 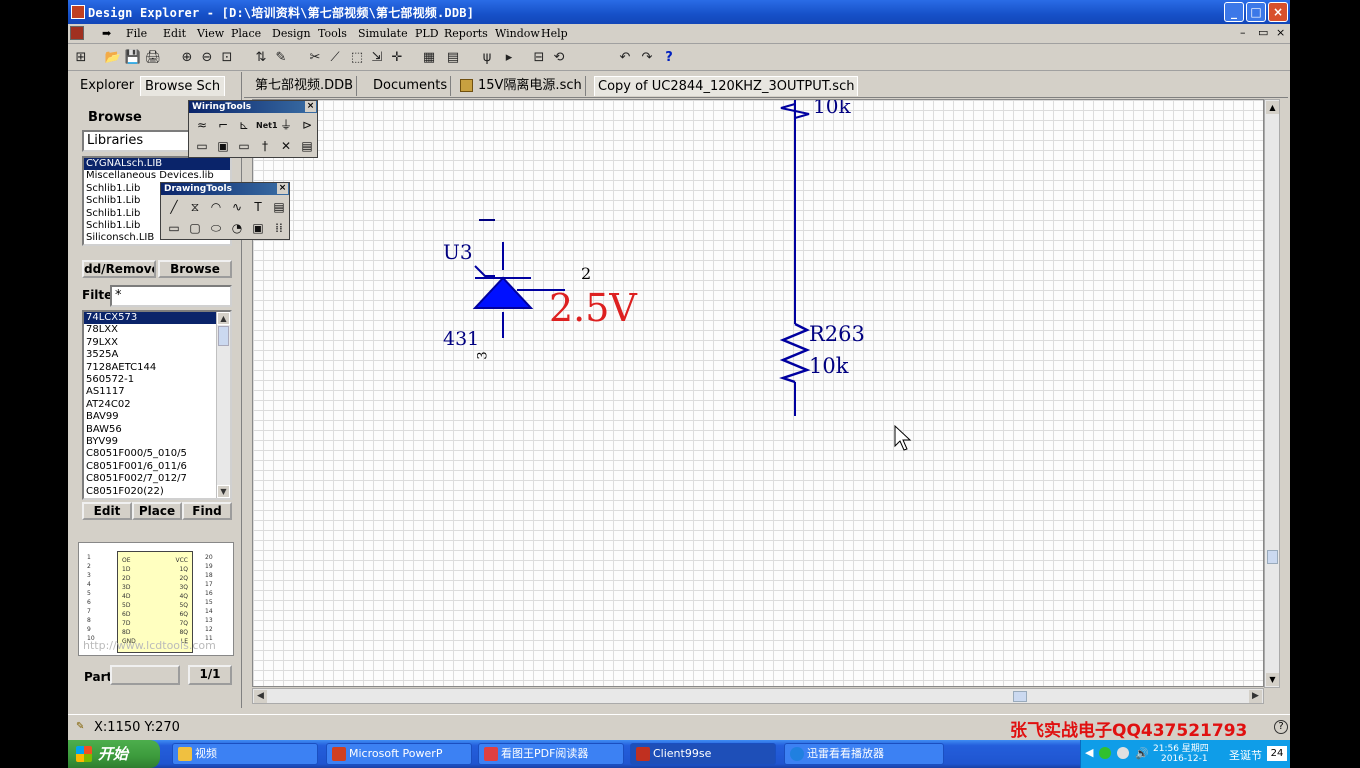 I want to click on start-button: 开始, so click(x=114, y=754).